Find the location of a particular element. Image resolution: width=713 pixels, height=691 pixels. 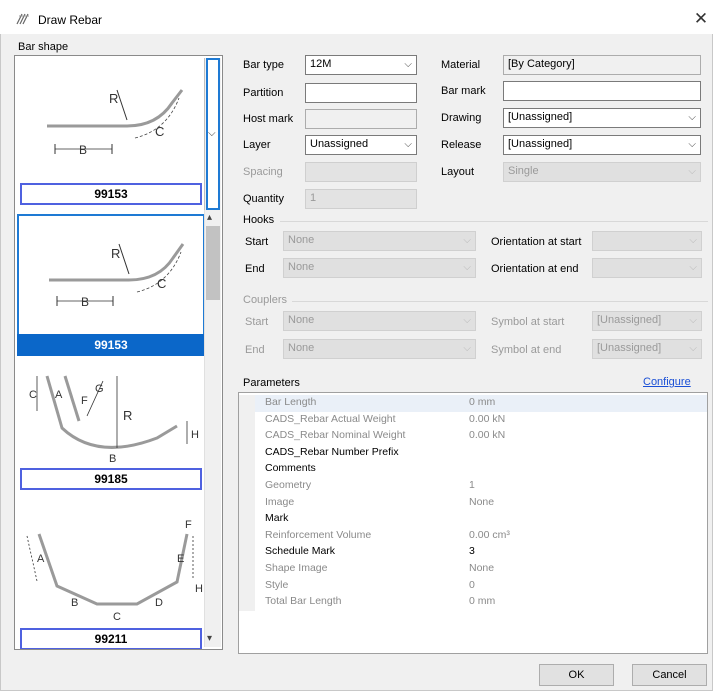

param-row: Shape Image None is located at coordinates (473, 569).